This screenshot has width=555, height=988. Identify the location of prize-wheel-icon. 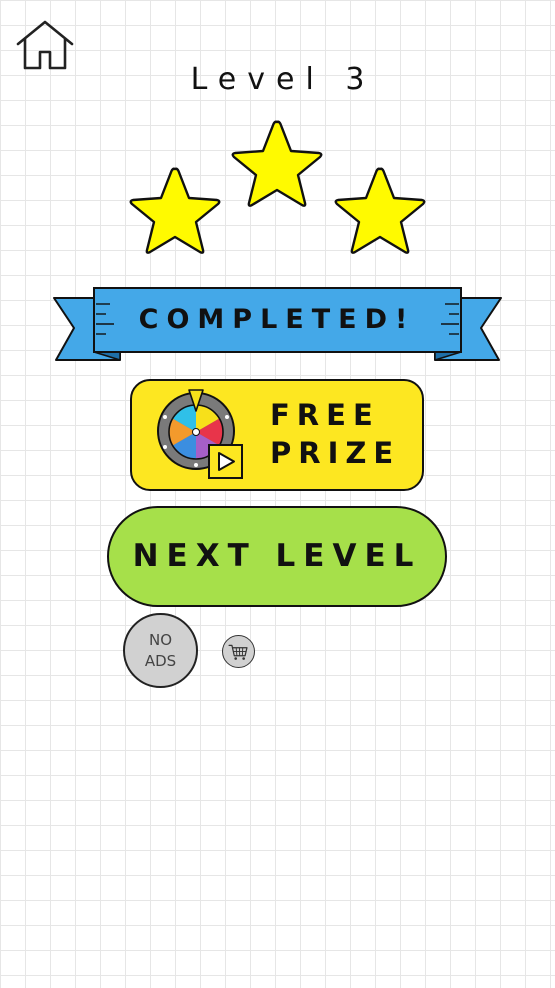
(200, 435).